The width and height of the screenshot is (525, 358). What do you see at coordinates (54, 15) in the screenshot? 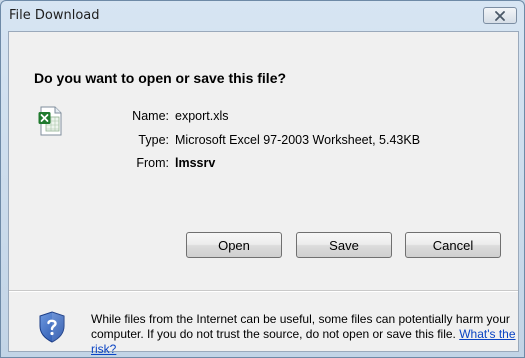
I see `window-title: File Download` at bounding box center [54, 15].